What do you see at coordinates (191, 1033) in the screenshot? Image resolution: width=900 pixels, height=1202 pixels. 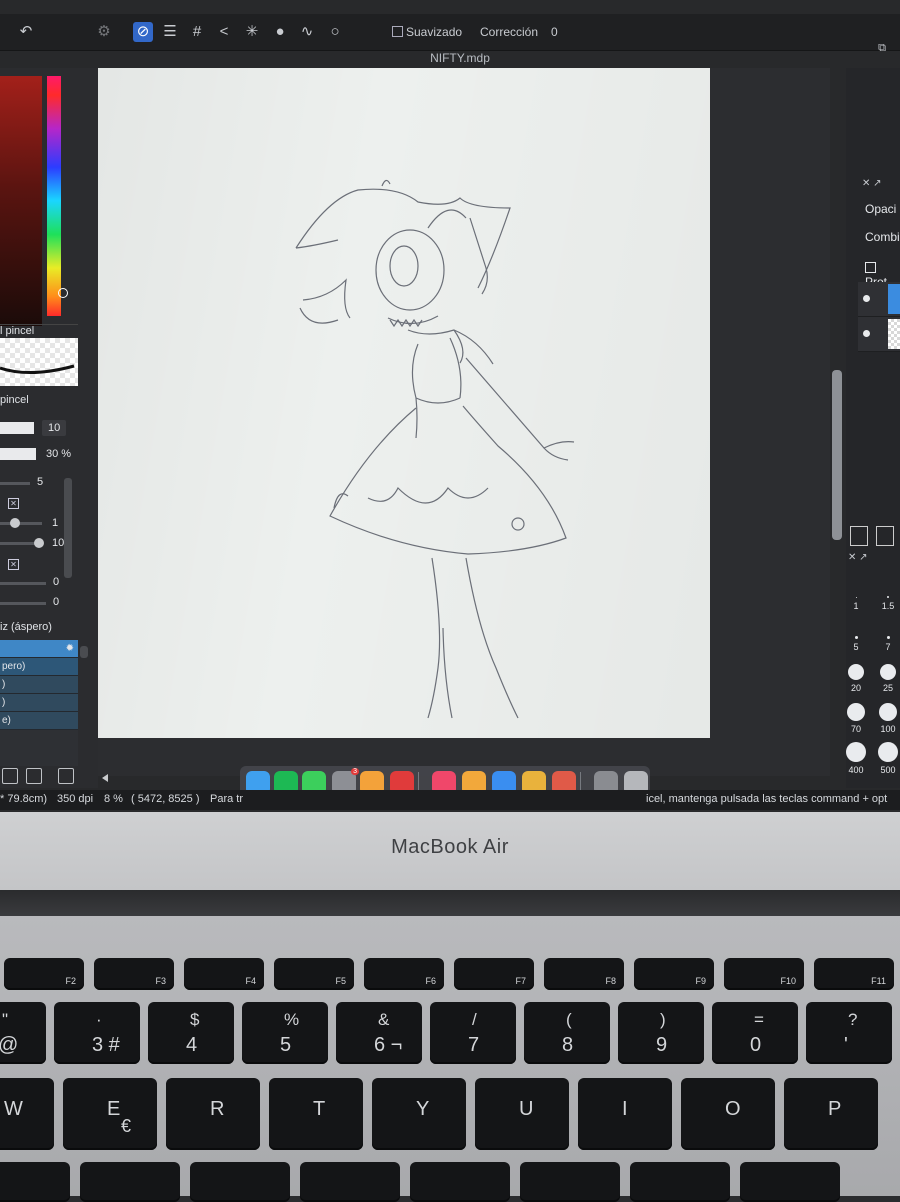 I see `number-key: $4` at bounding box center [191, 1033].